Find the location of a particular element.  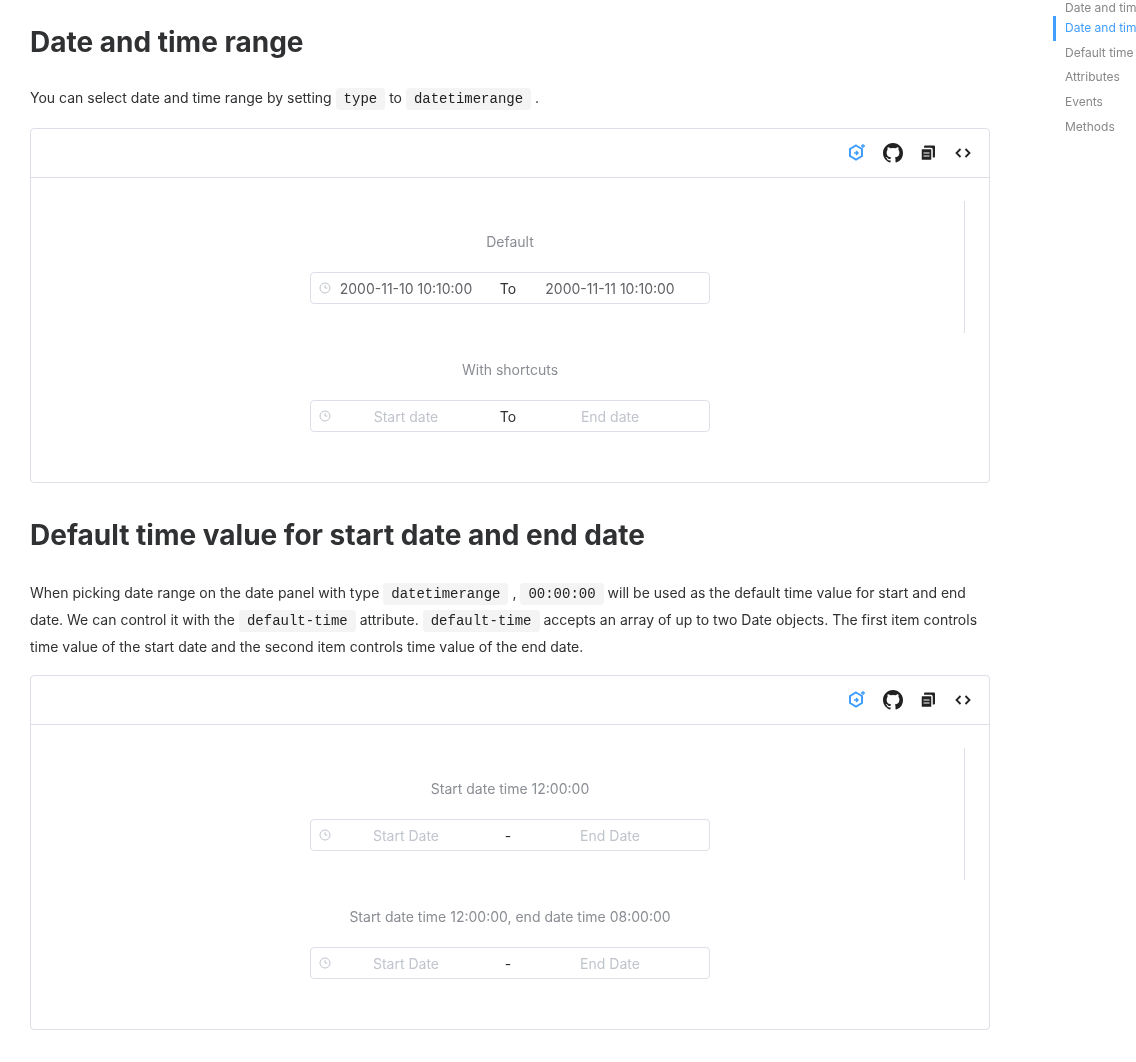

toc-link: Attributes is located at coordinates (1094, 77).